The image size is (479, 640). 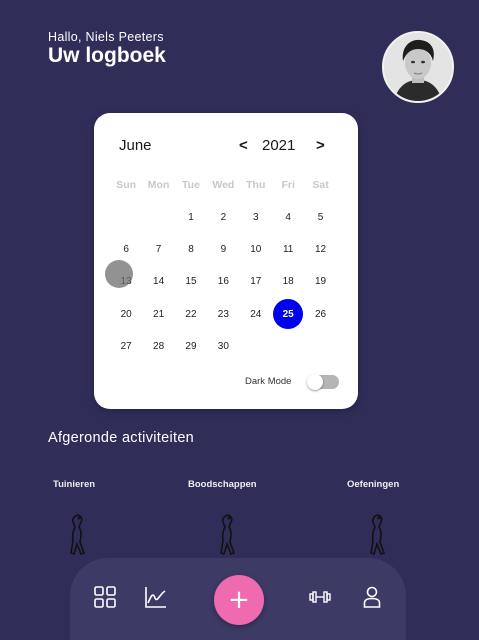 I want to click on weekday-label: Tue, so click(x=191, y=185).